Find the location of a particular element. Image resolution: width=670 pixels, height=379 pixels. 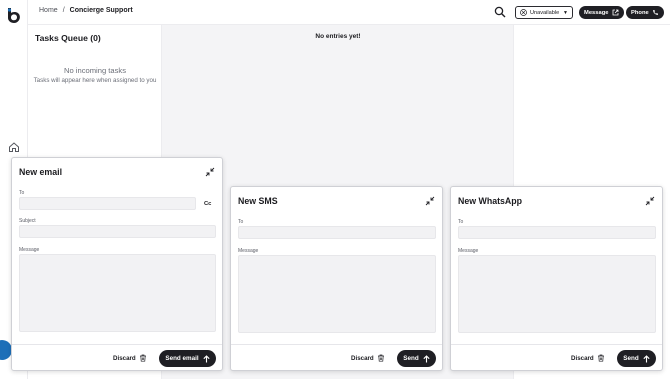

breadcrumb: Home / Concierge Support is located at coordinates (86, 10).